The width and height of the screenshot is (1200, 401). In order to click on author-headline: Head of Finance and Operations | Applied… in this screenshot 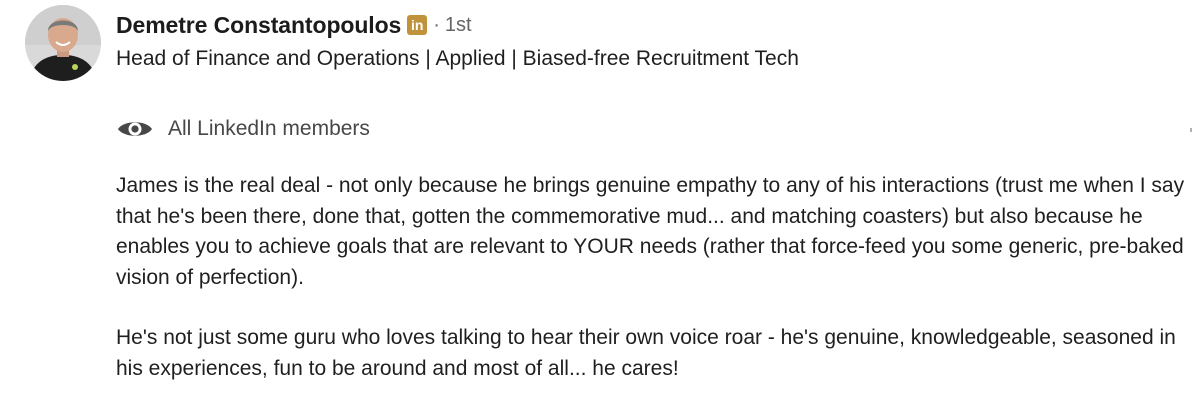, I will do `click(457, 58)`.